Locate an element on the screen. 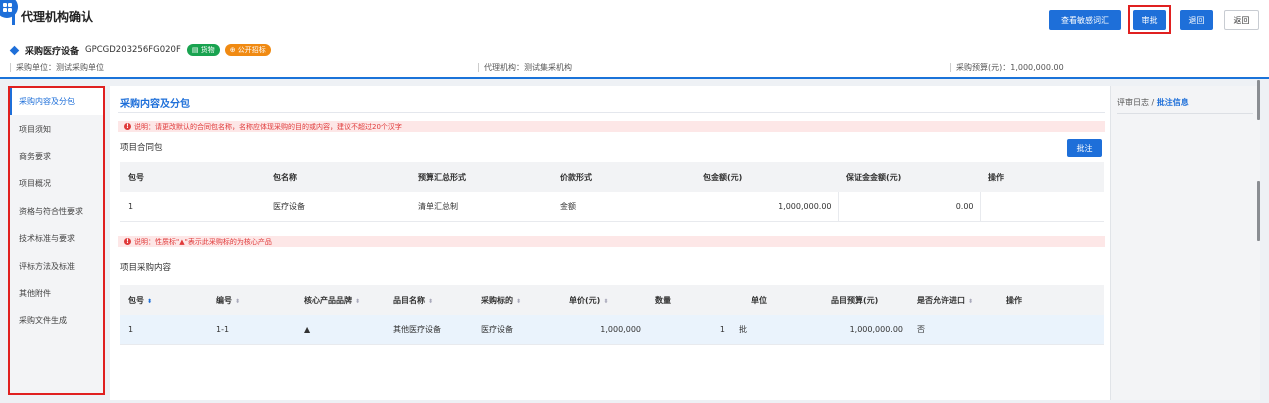 The height and width of the screenshot is (403, 1269). col-header-import: 是否允许进口 ⬍ is located at coordinates (953, 300).